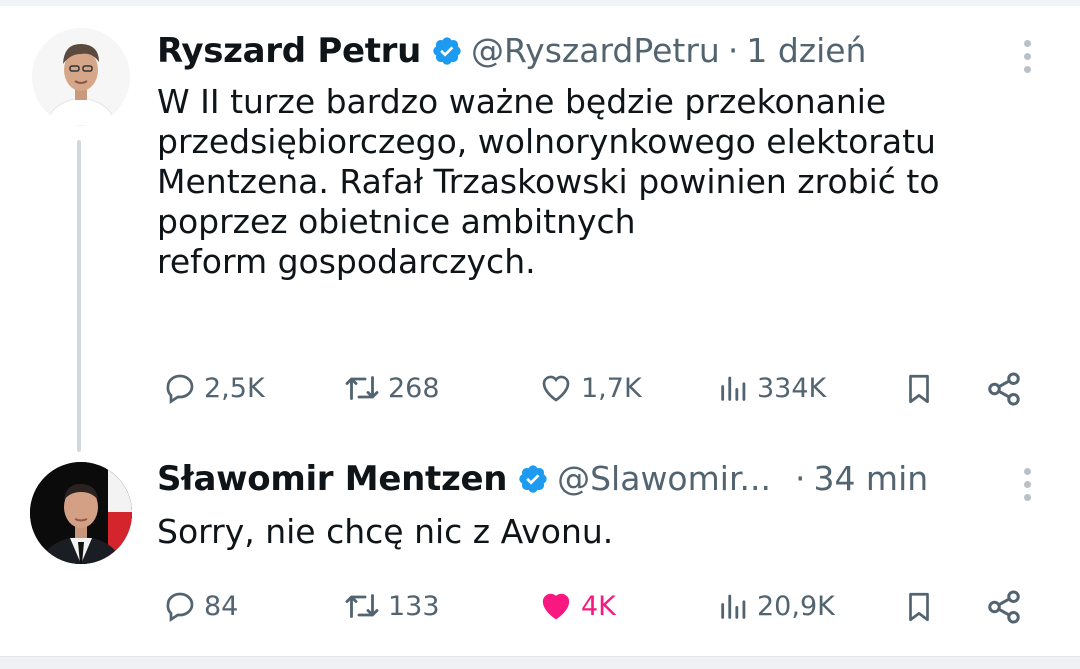 The width and height of the screenshot is (1080, 669). I want to click on tweet-text-line: Sorry, nie chcę nic z Avonu., so click(385, 531).